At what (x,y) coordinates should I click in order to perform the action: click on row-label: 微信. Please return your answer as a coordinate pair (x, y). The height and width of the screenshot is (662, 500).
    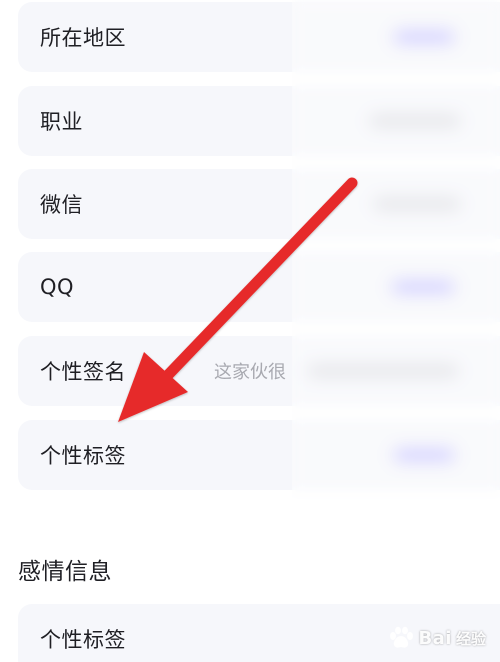
    Looking at the image, I should click on (61, 205).